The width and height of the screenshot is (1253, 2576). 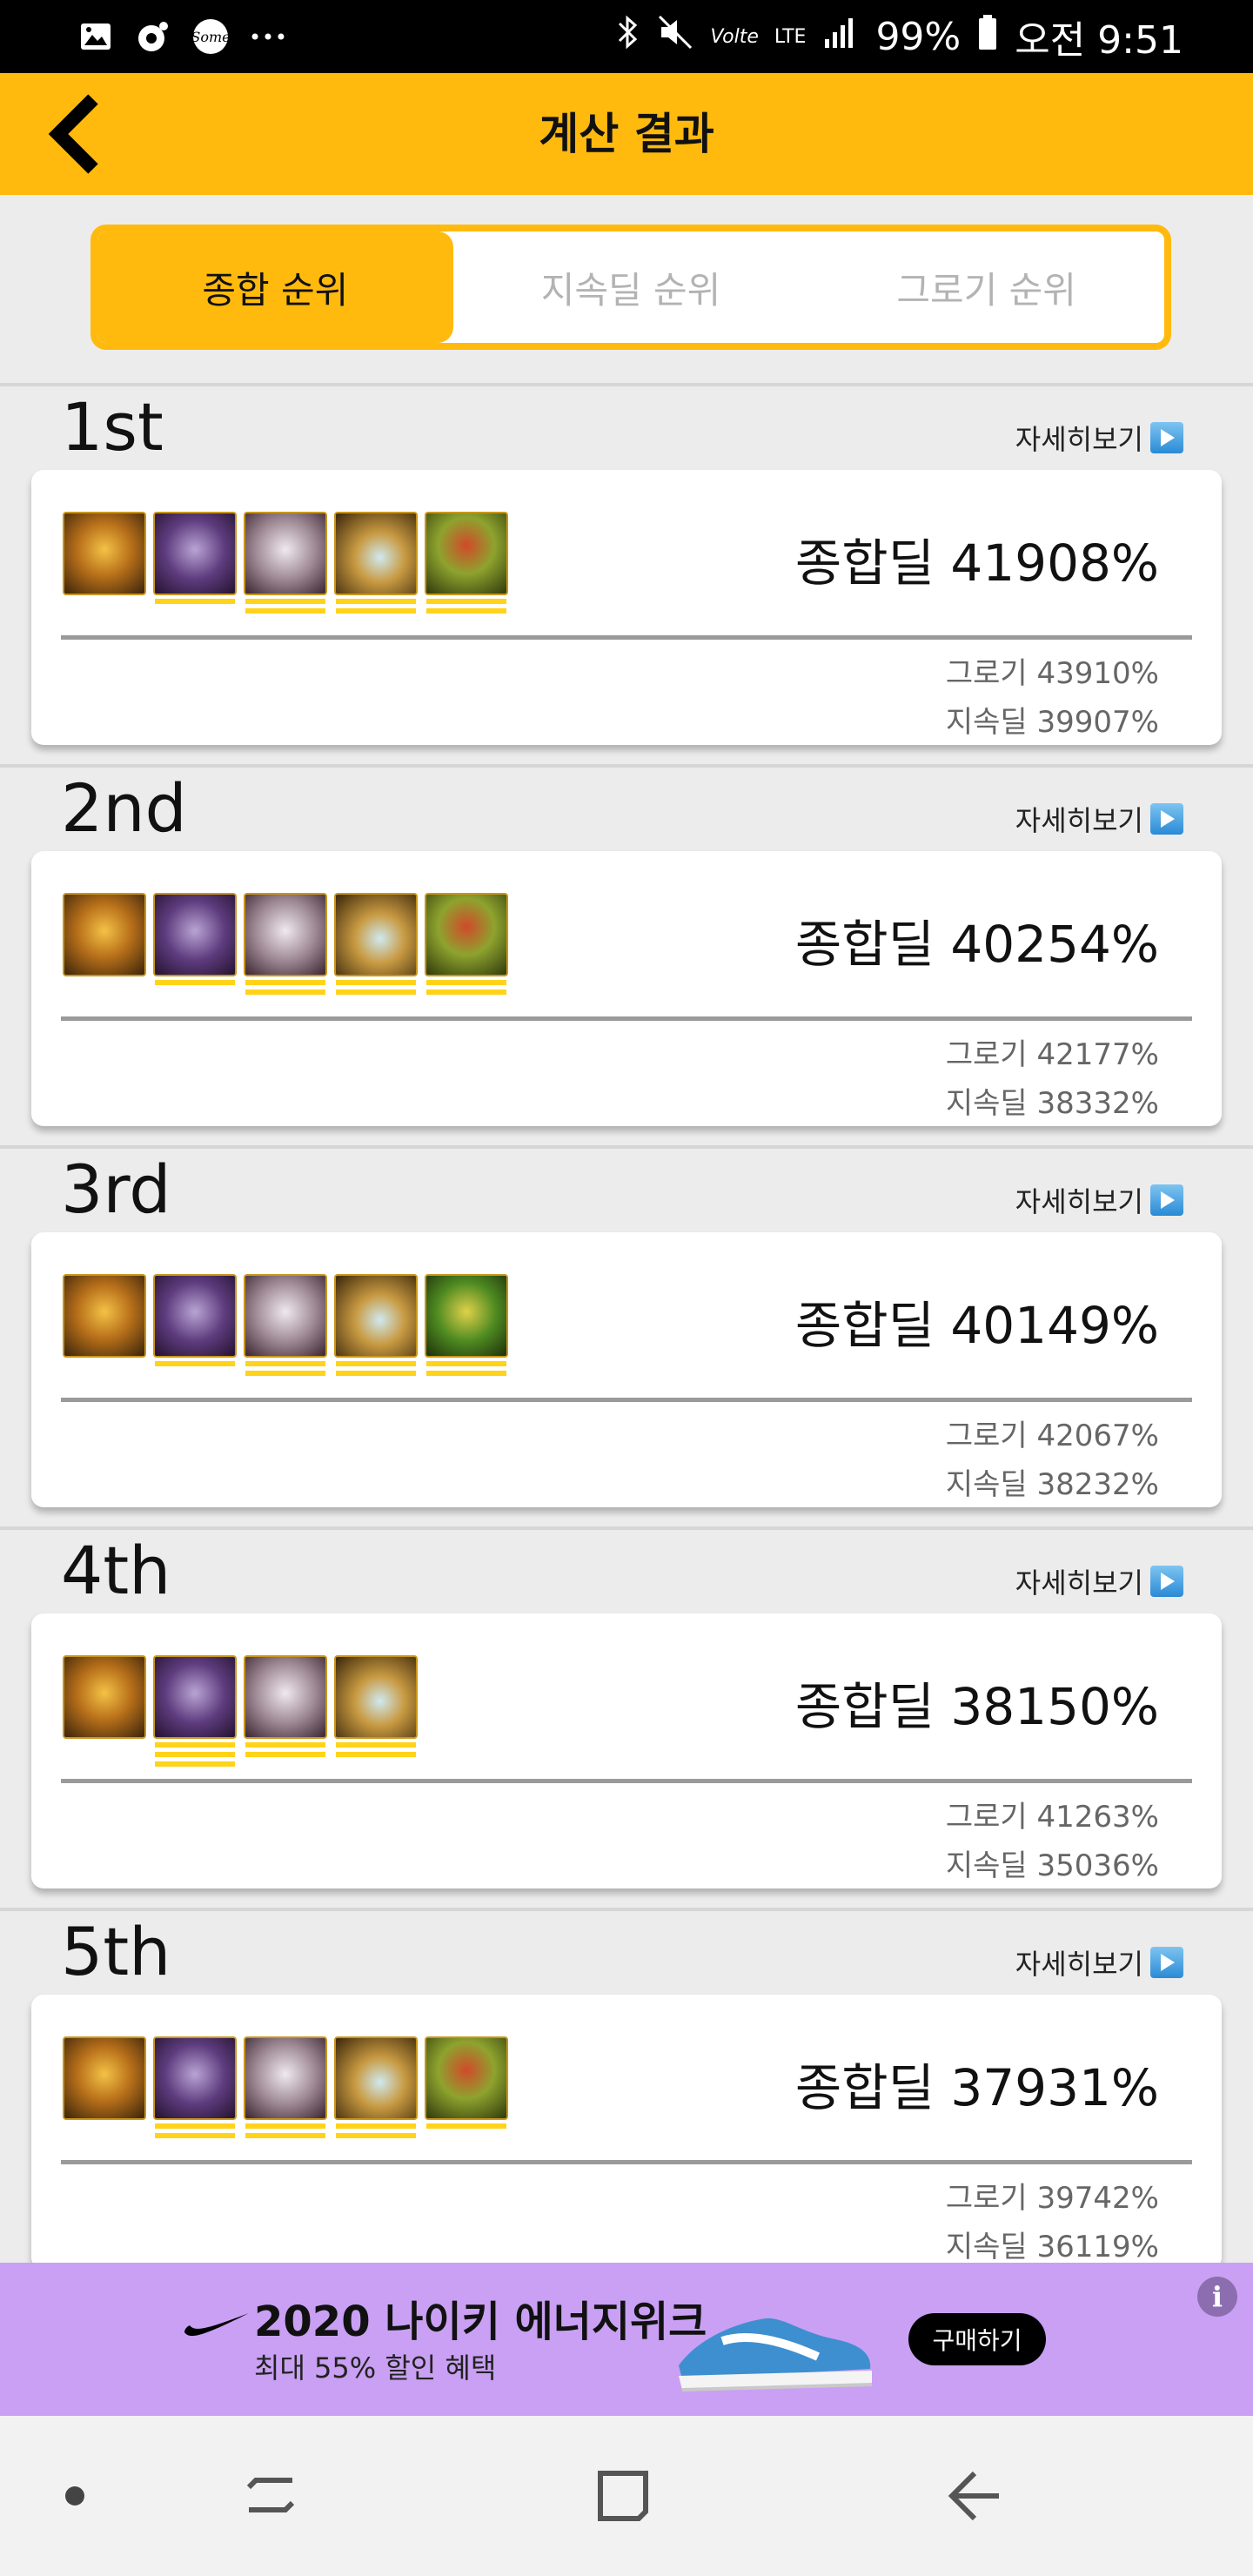 What do you see at coordinates (626, 989) in the screenshot?
I see `result-card: 종합딜 40254% 그로기 42177% 지속딜 38332%` at bounding box center [626, 989].